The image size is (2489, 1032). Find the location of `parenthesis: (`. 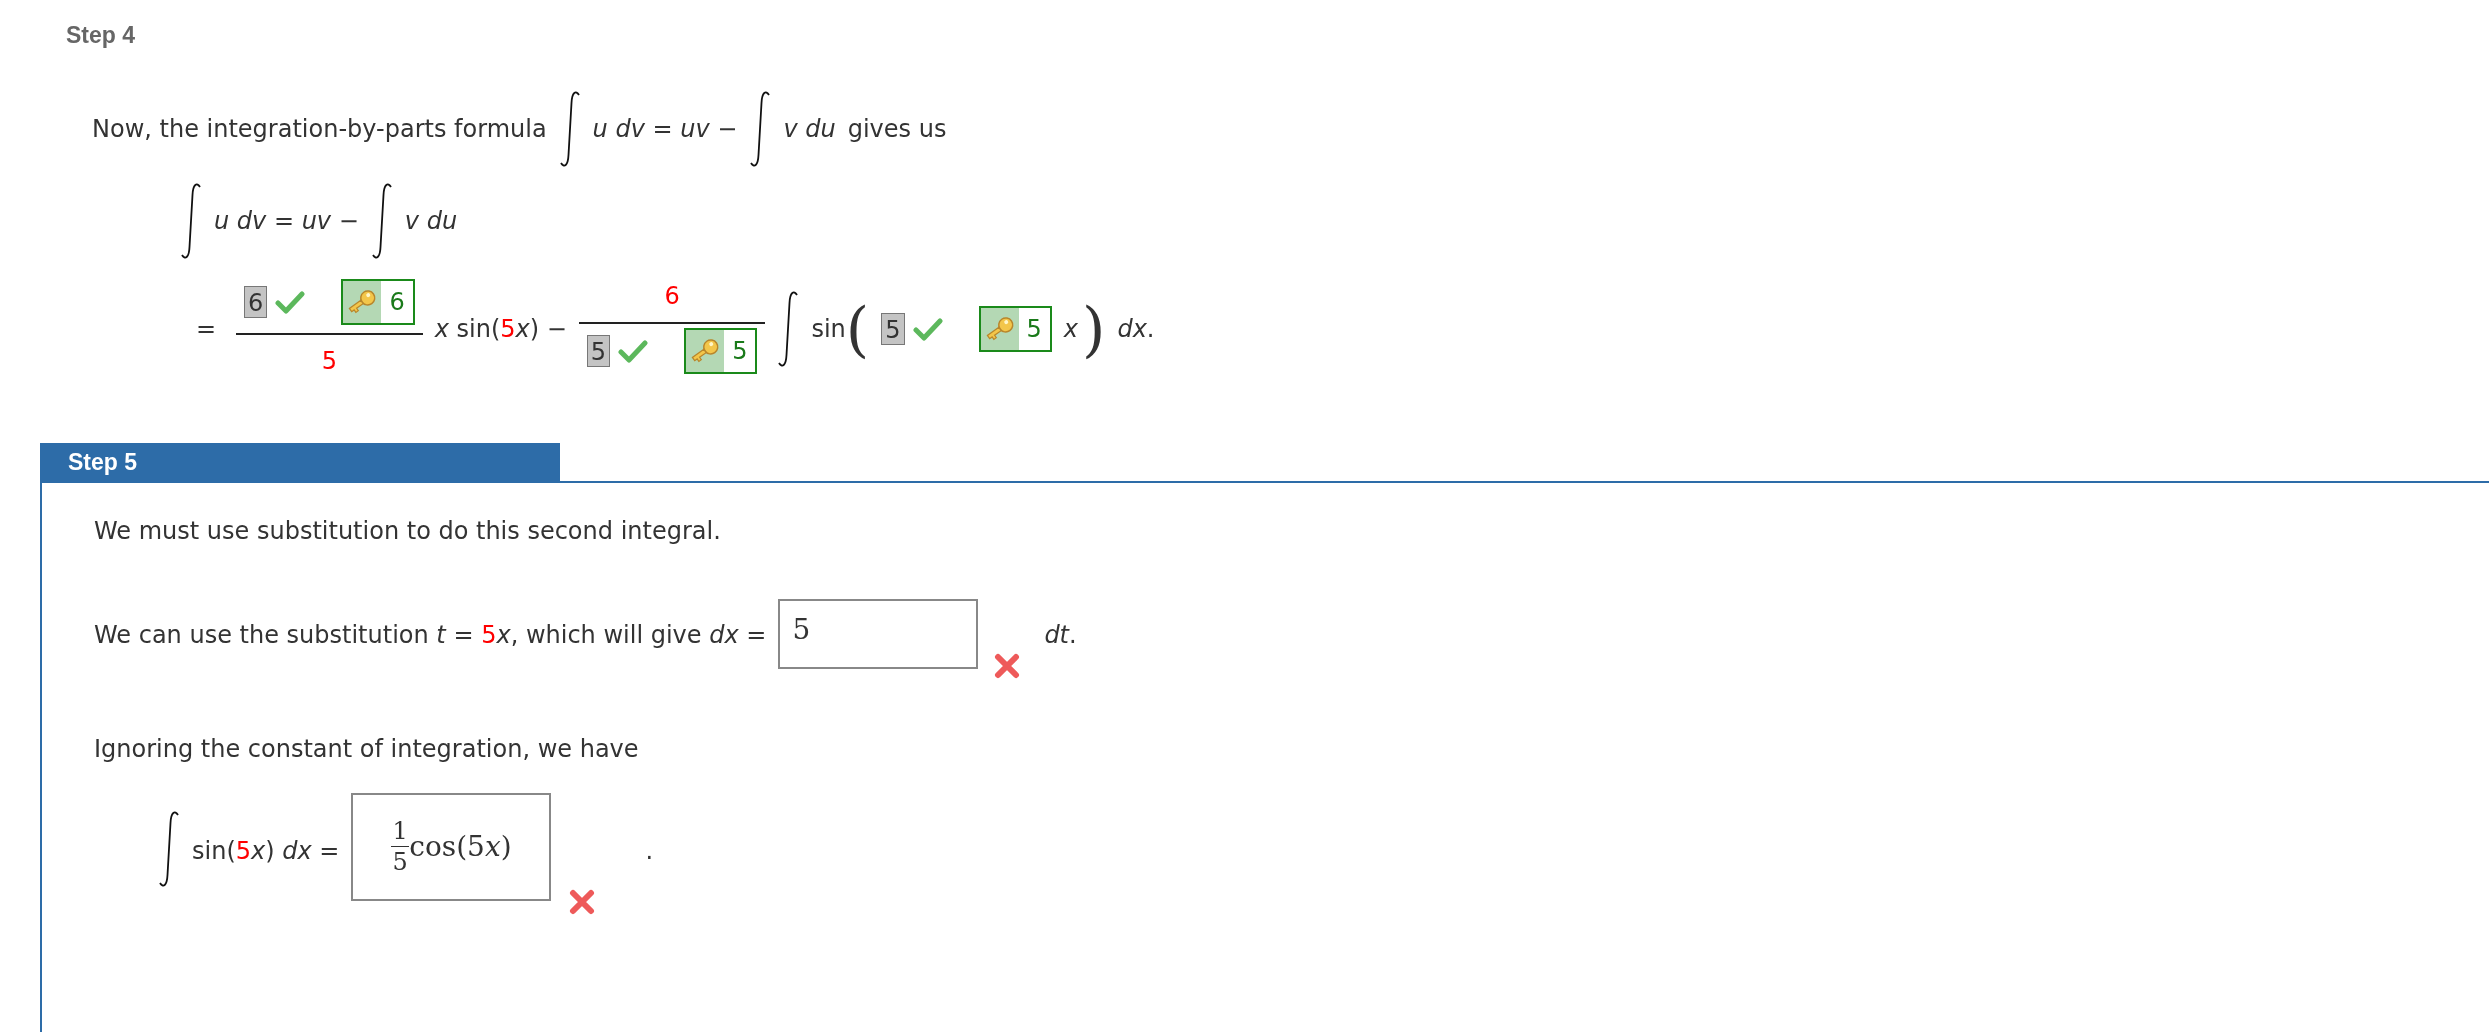

parenthesis: ( is located at coordinates (857, 328).